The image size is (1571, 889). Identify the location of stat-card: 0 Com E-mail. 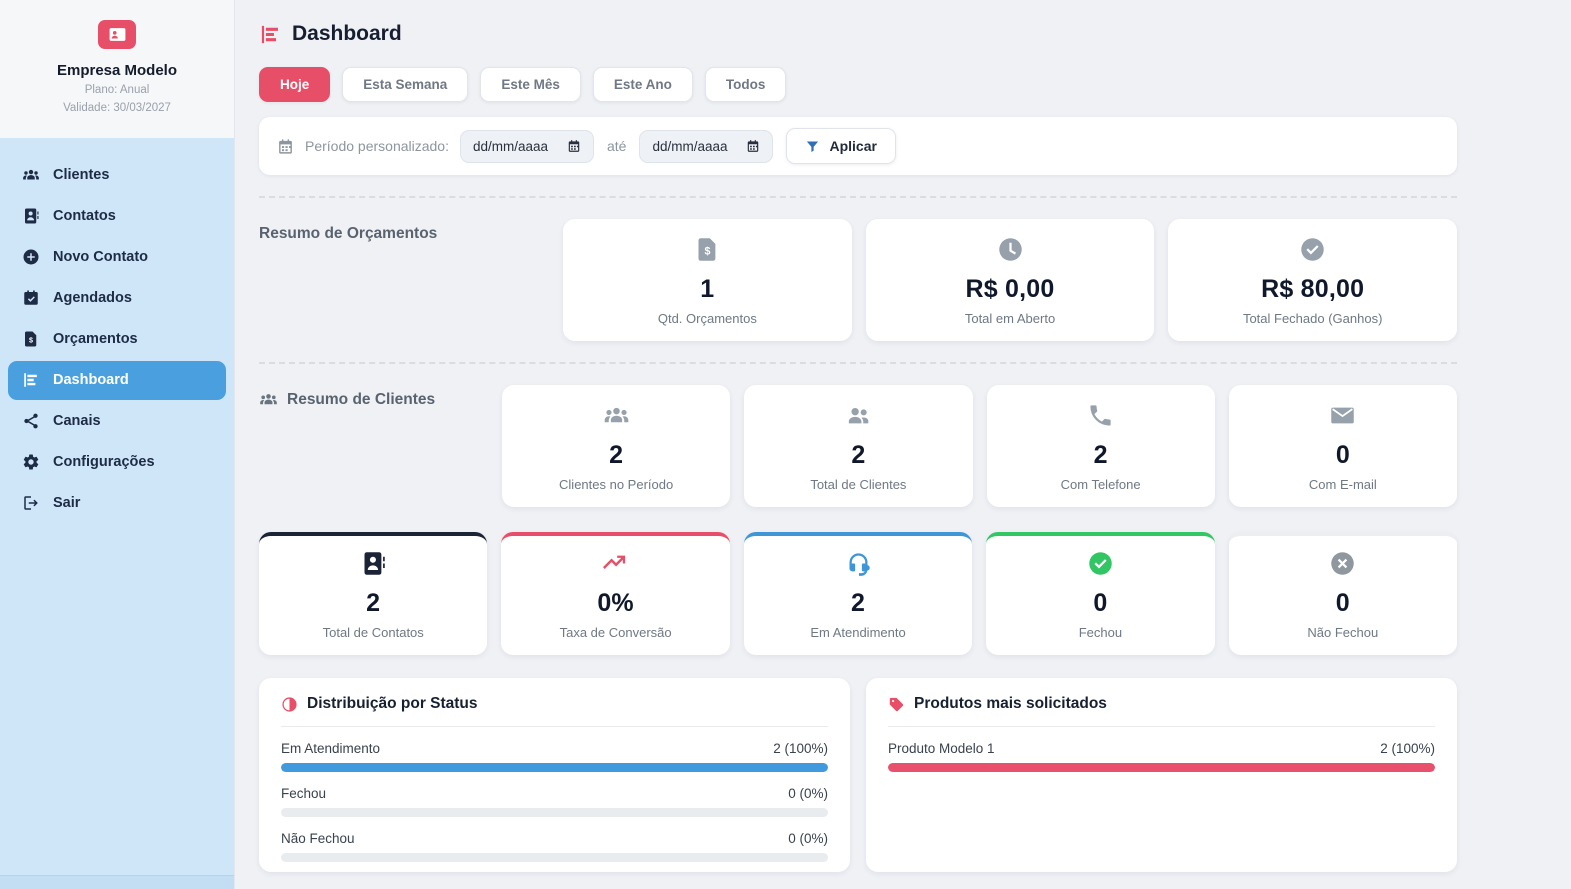
(1342, 446).